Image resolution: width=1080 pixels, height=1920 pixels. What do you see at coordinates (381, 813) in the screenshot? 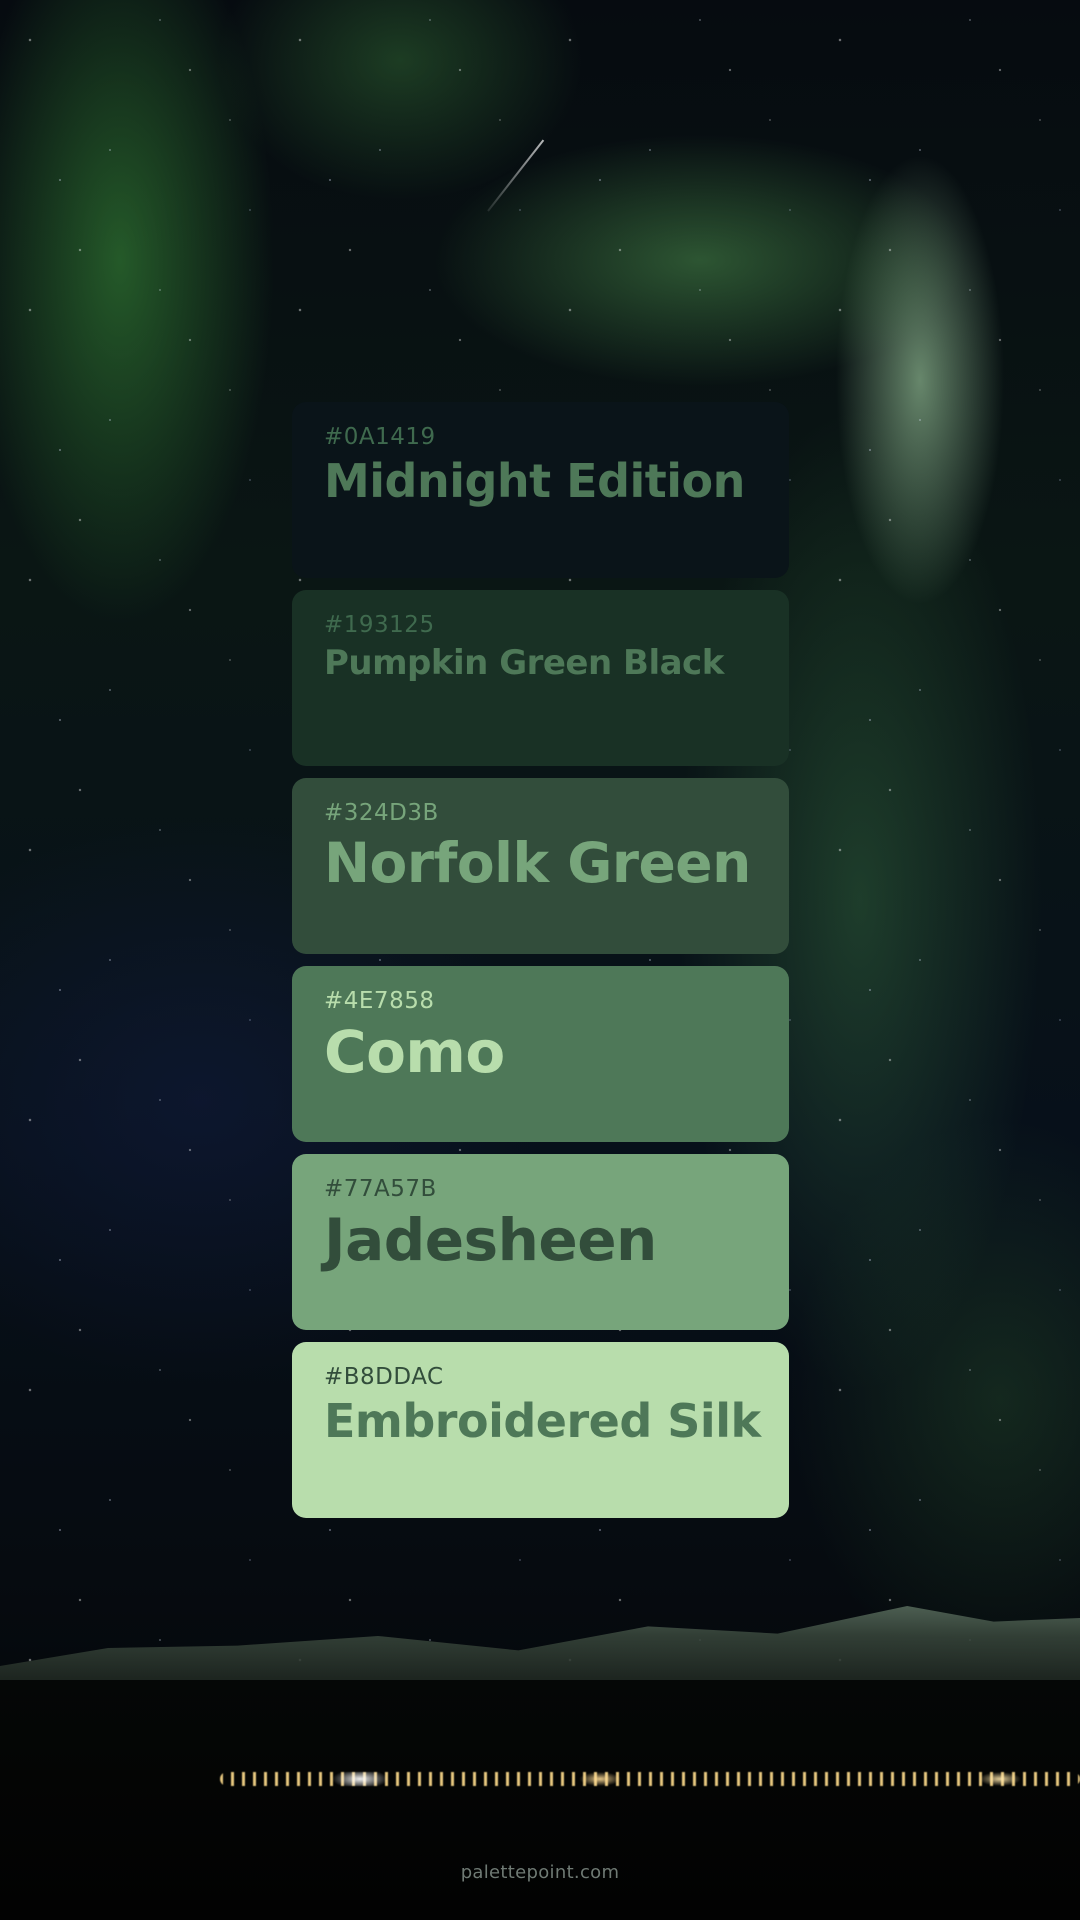
I see `swatch-hex: #324D3B` at bounding box center [381, 813].